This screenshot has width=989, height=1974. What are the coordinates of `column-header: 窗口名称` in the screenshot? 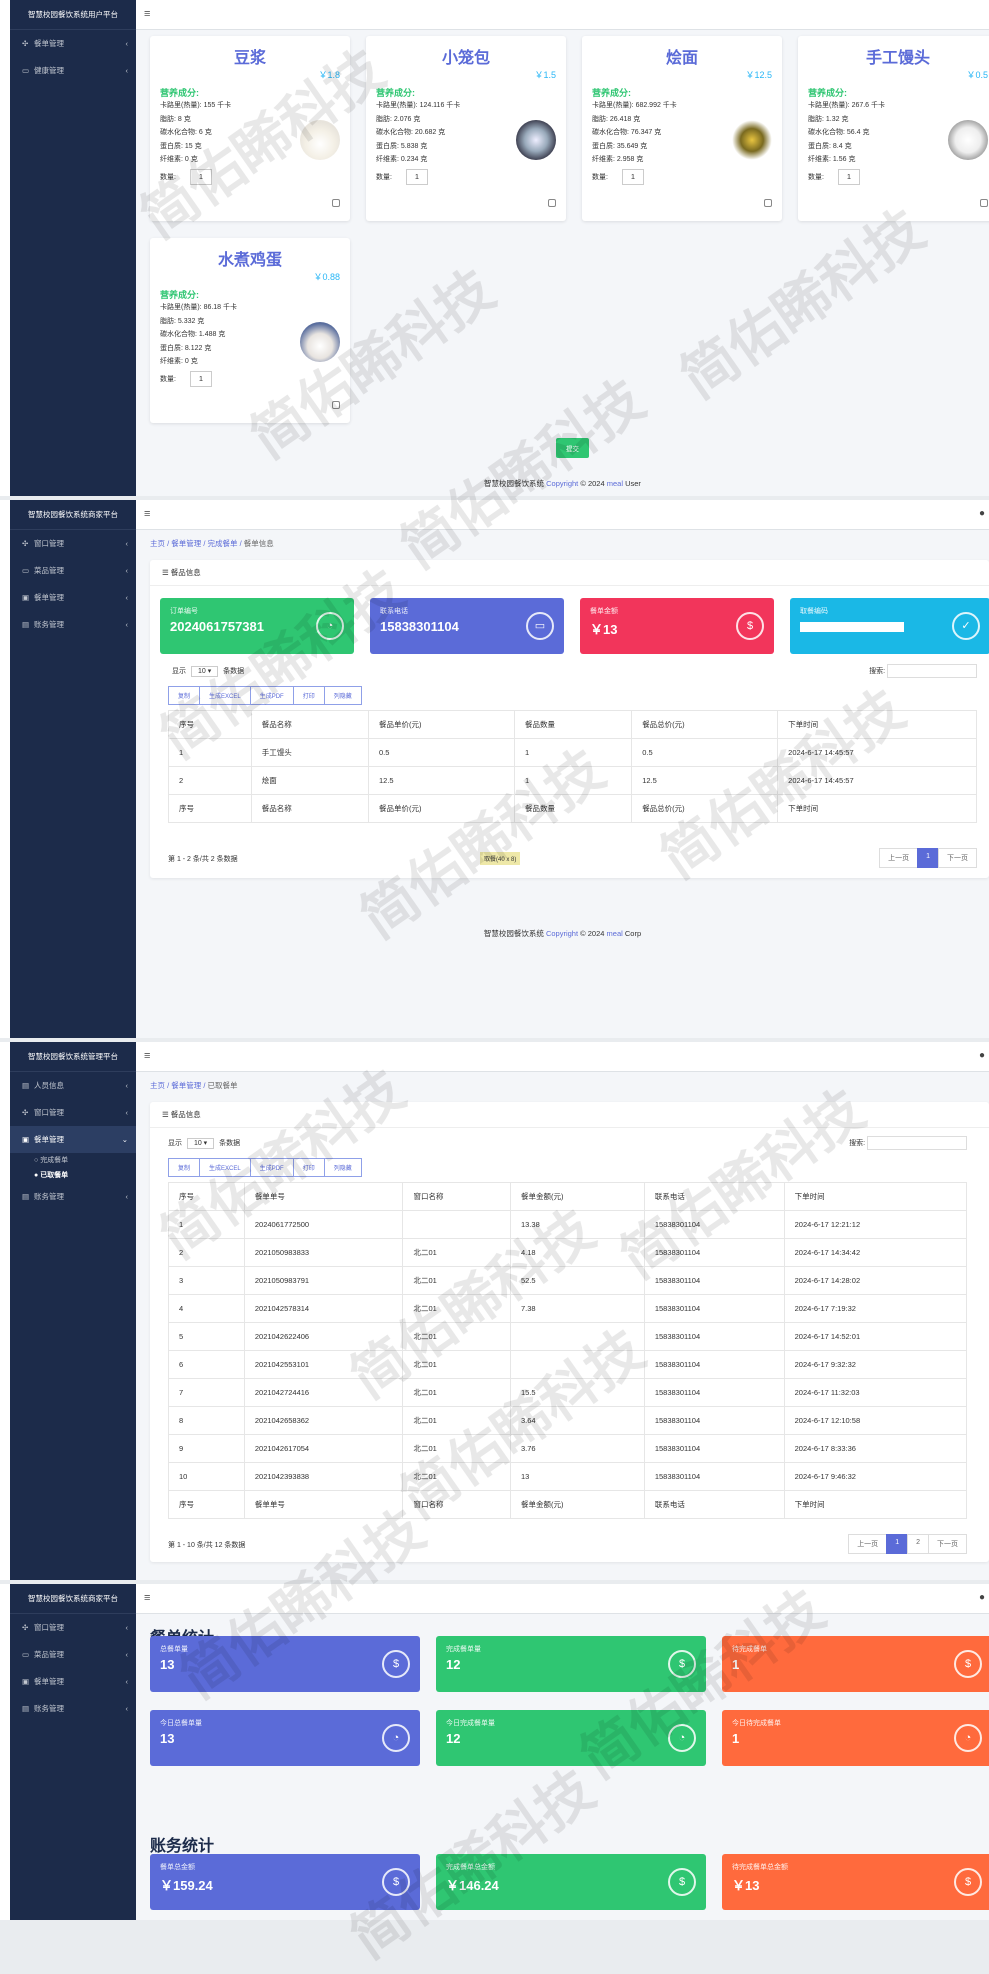 It's located at (456, 1196).